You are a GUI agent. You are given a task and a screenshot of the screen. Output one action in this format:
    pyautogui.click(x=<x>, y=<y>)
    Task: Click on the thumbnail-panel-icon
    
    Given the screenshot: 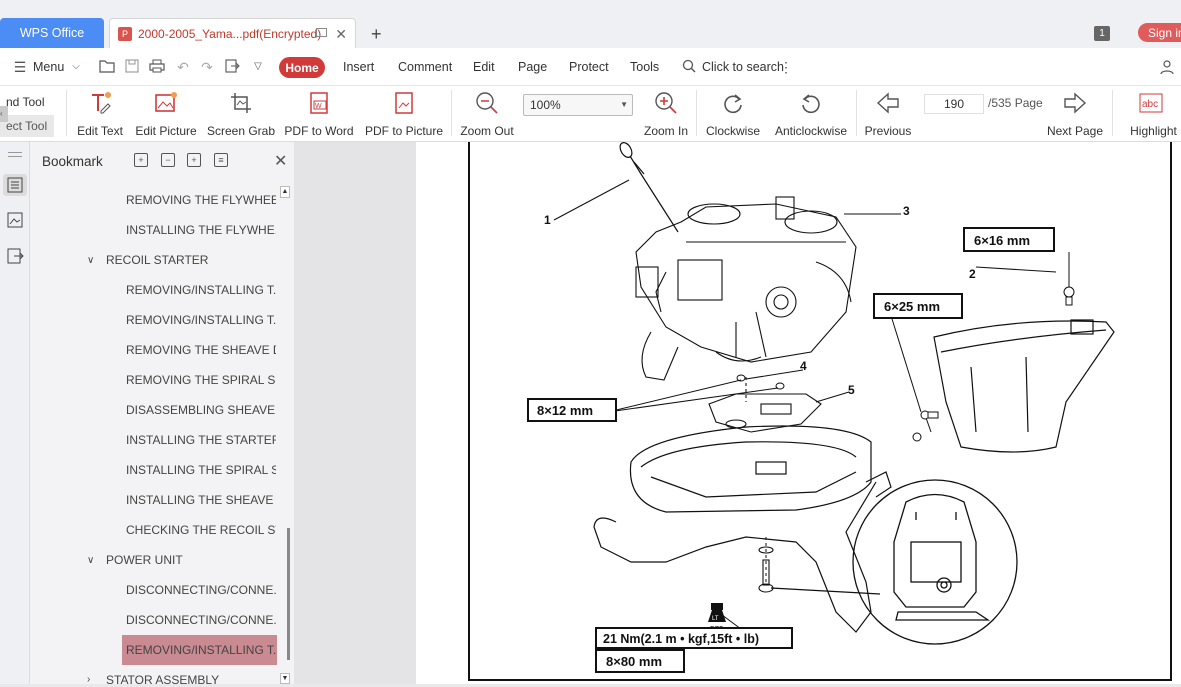 What is the action you would take?
    pyautogui.click(x=15, y=220)
    